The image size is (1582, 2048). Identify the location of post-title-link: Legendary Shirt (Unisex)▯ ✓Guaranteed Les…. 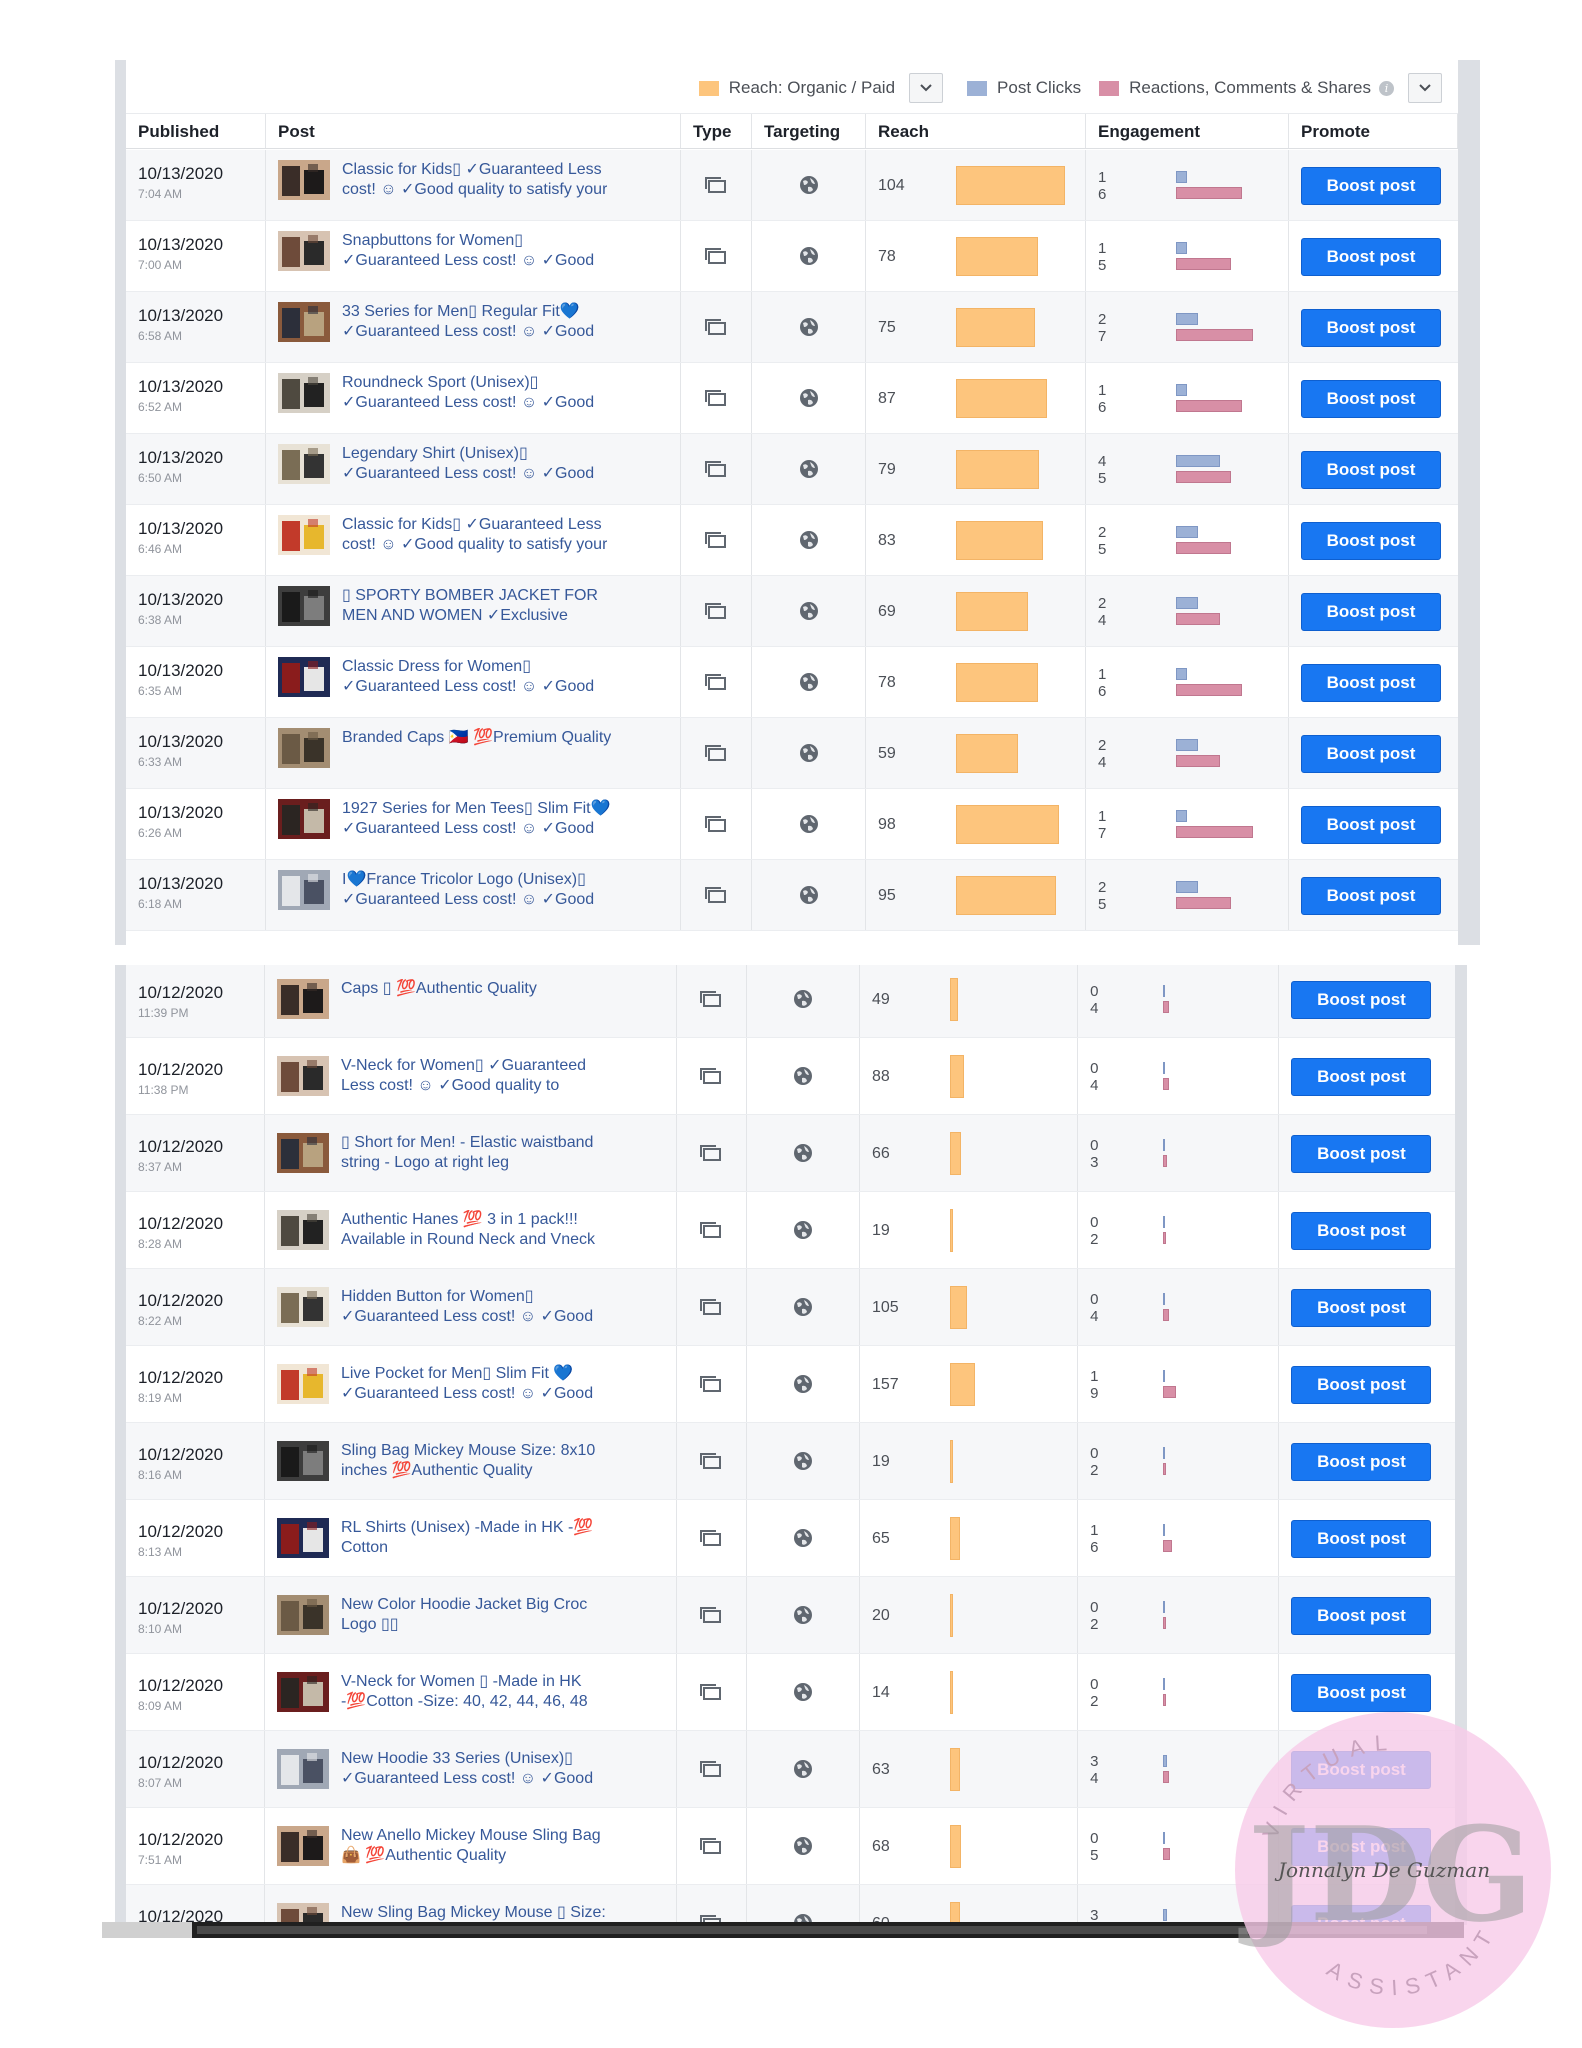
(468, 474).